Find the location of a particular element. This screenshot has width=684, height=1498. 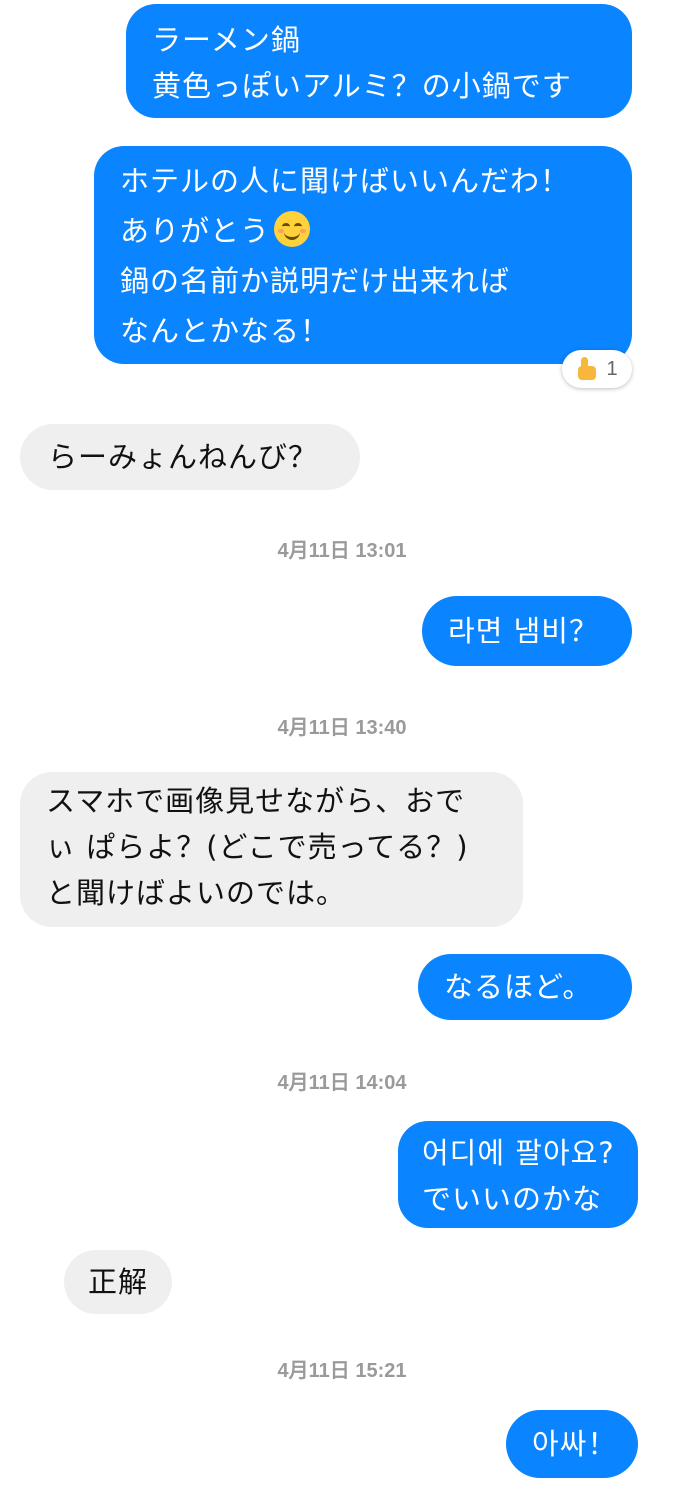

message-text: スマホで画像見せながら、おで is located at coordinates (256, 801).